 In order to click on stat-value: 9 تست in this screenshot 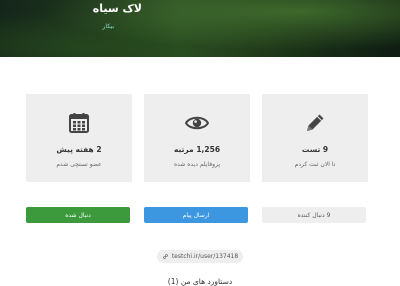, I will do `click(315, 149)`.